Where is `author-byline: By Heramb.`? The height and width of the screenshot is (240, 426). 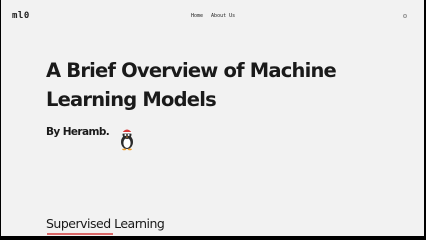
author-byline: By Heramb. is located at coordinates (78, 132).